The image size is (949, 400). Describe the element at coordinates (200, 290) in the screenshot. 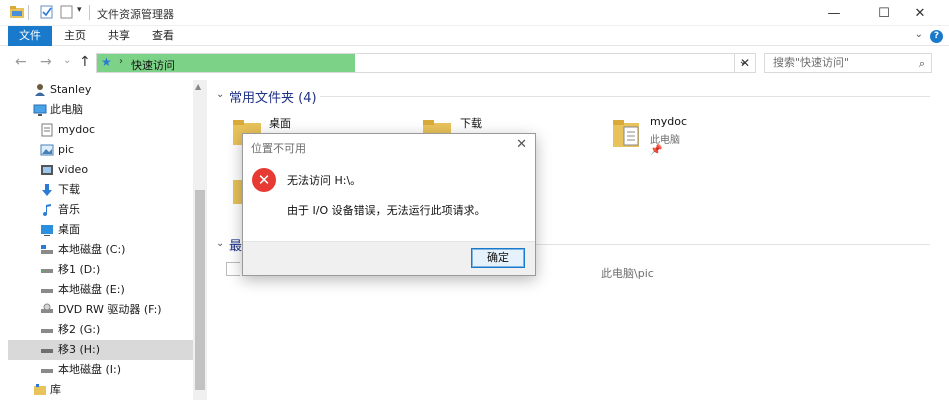

I see `scrollbar-thumb` at that location.